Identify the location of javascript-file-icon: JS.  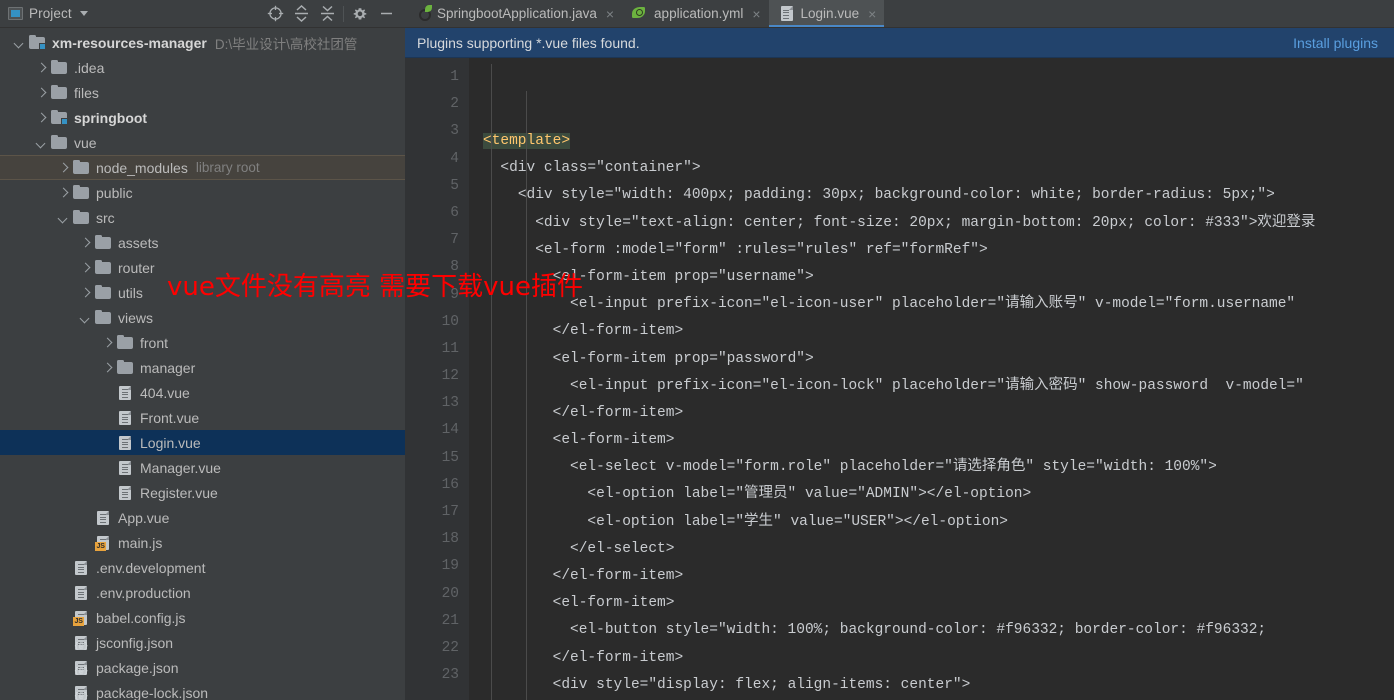
(81, 618).